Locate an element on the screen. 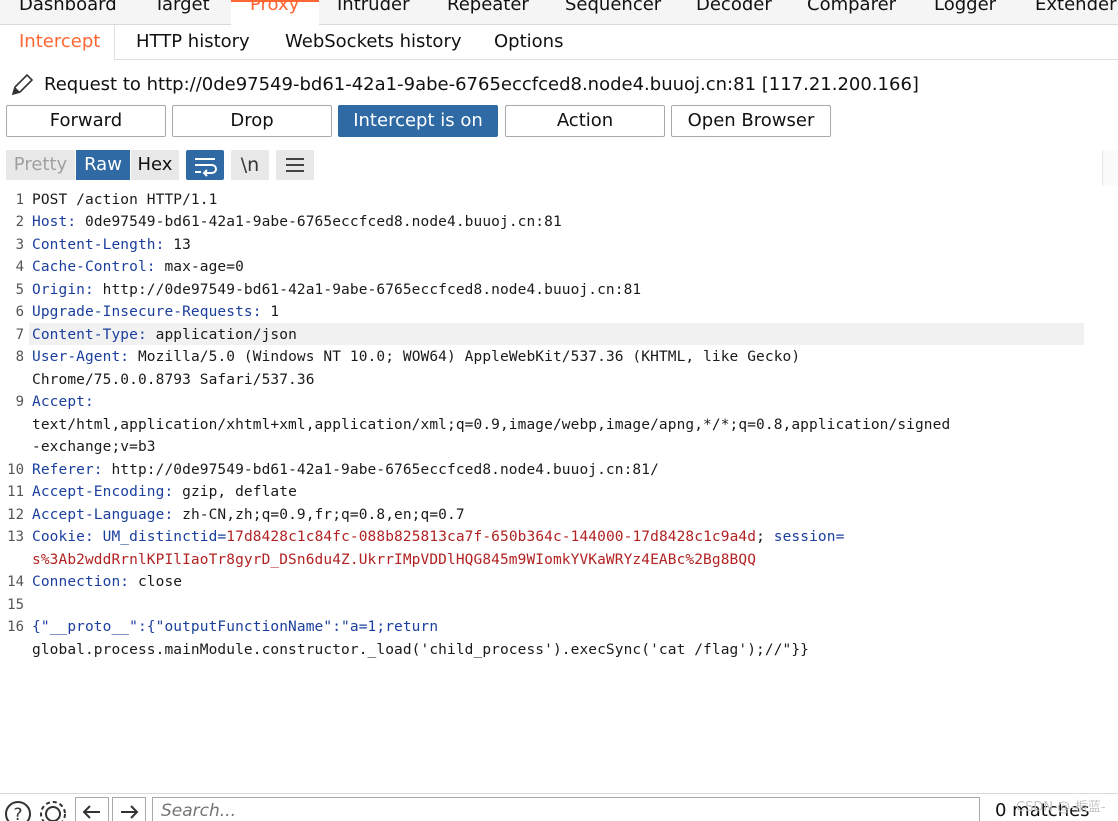  header-accept-encoding: Accept-Encoding: gzip, deflate is located at coordinates (164, 492).